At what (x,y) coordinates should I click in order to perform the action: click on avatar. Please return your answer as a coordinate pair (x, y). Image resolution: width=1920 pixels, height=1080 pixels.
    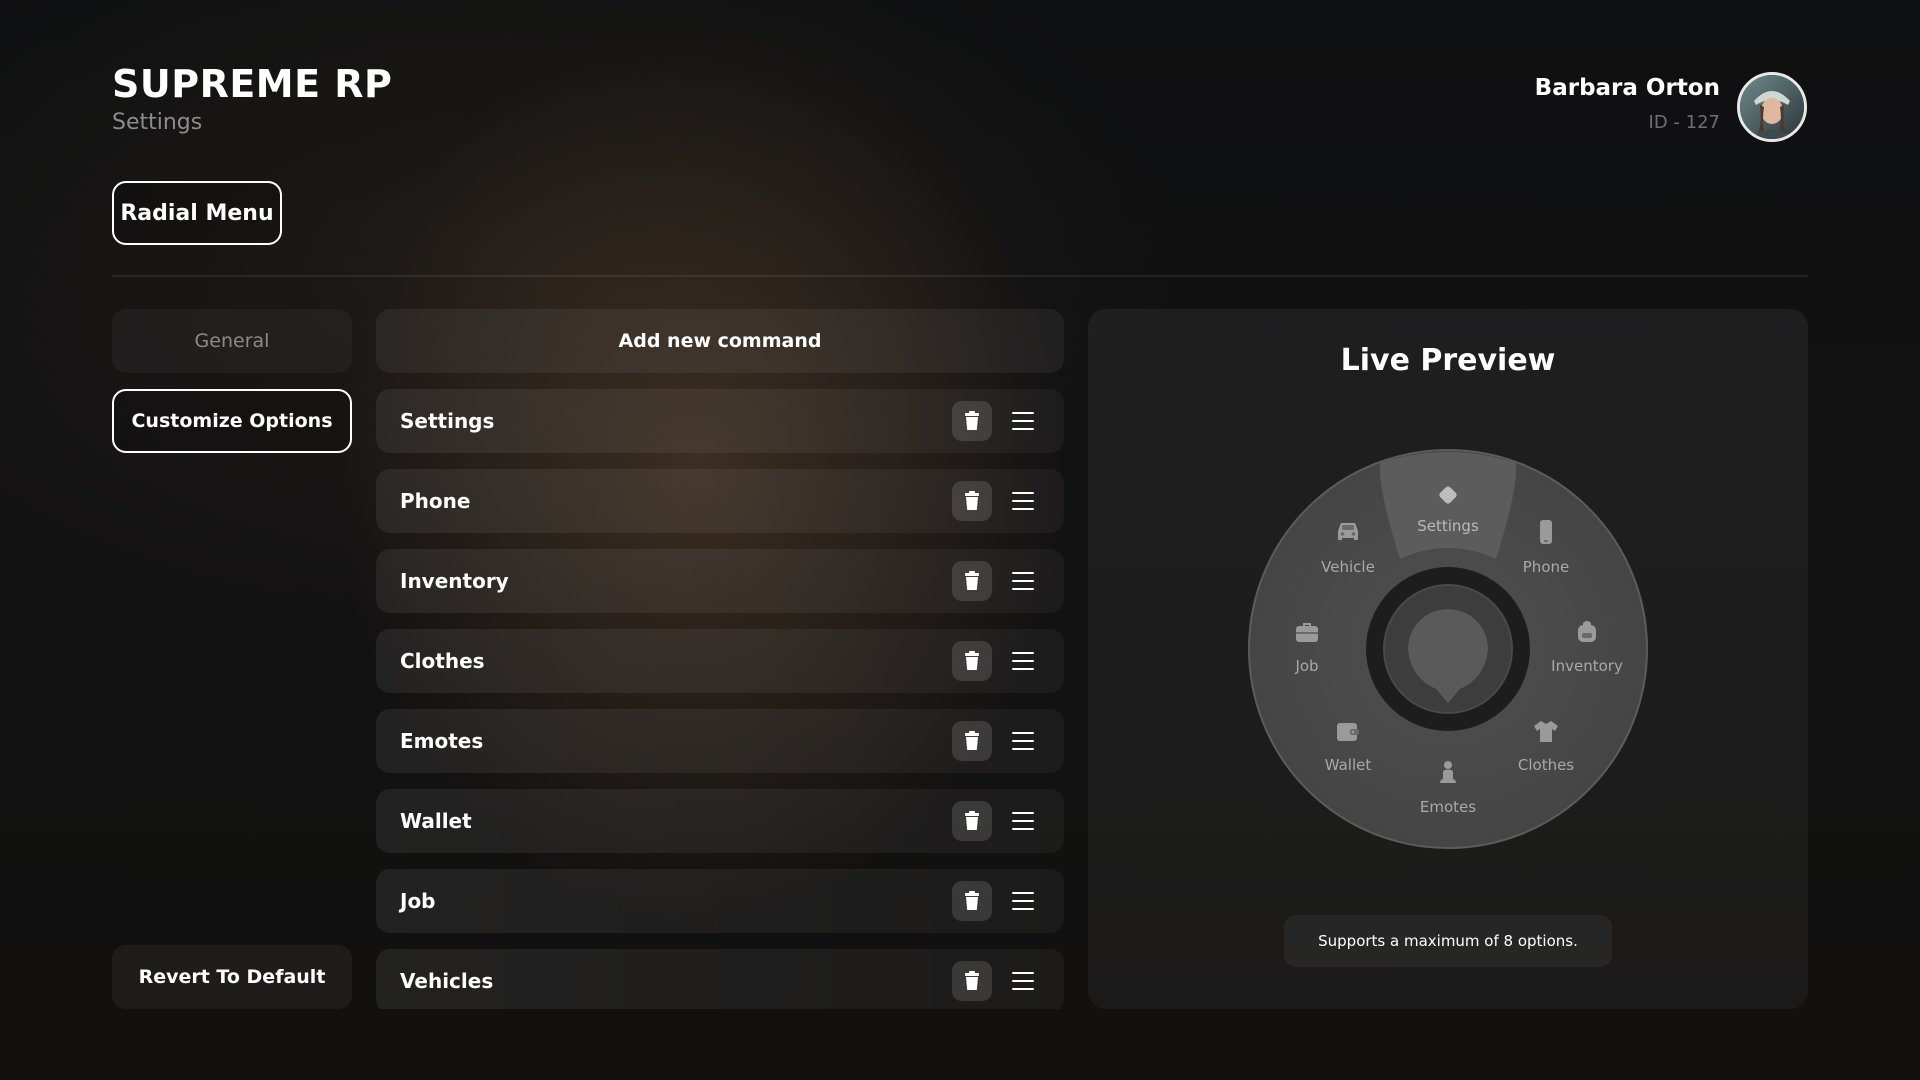
    Looking at the image, I should click on (1772, 107).